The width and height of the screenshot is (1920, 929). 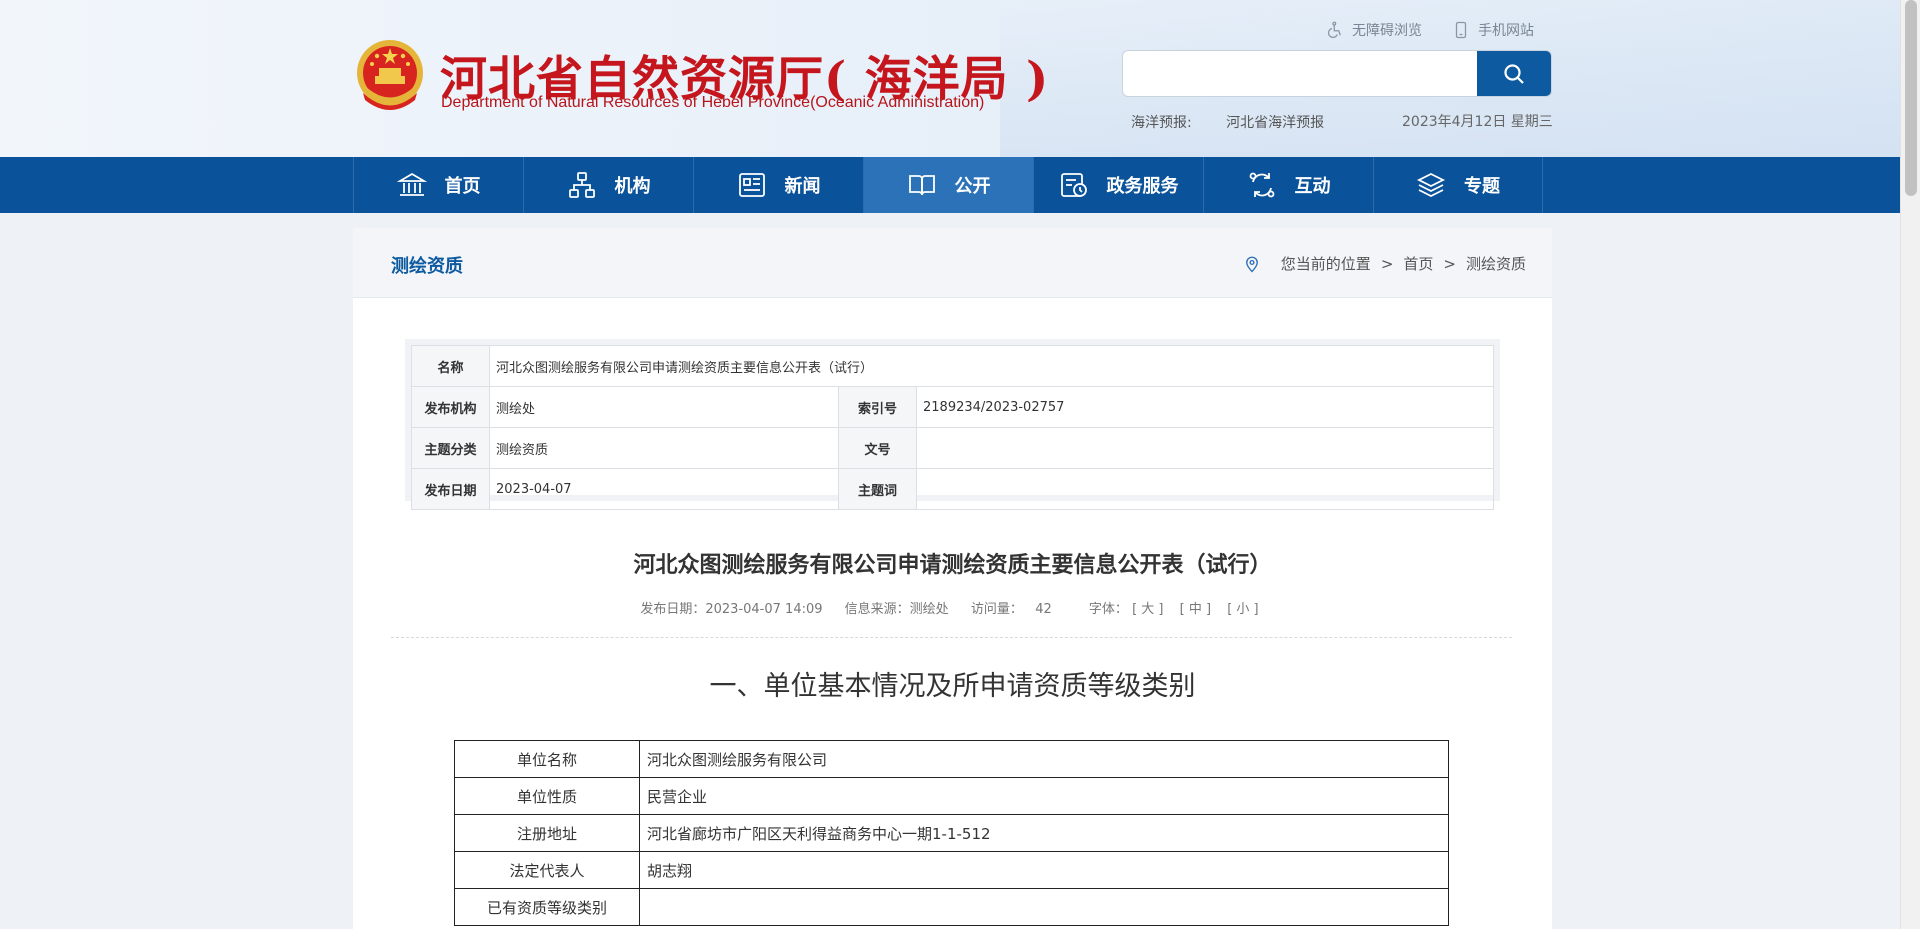 I want to click on newspaper-icon, so click(x=751, y=185).